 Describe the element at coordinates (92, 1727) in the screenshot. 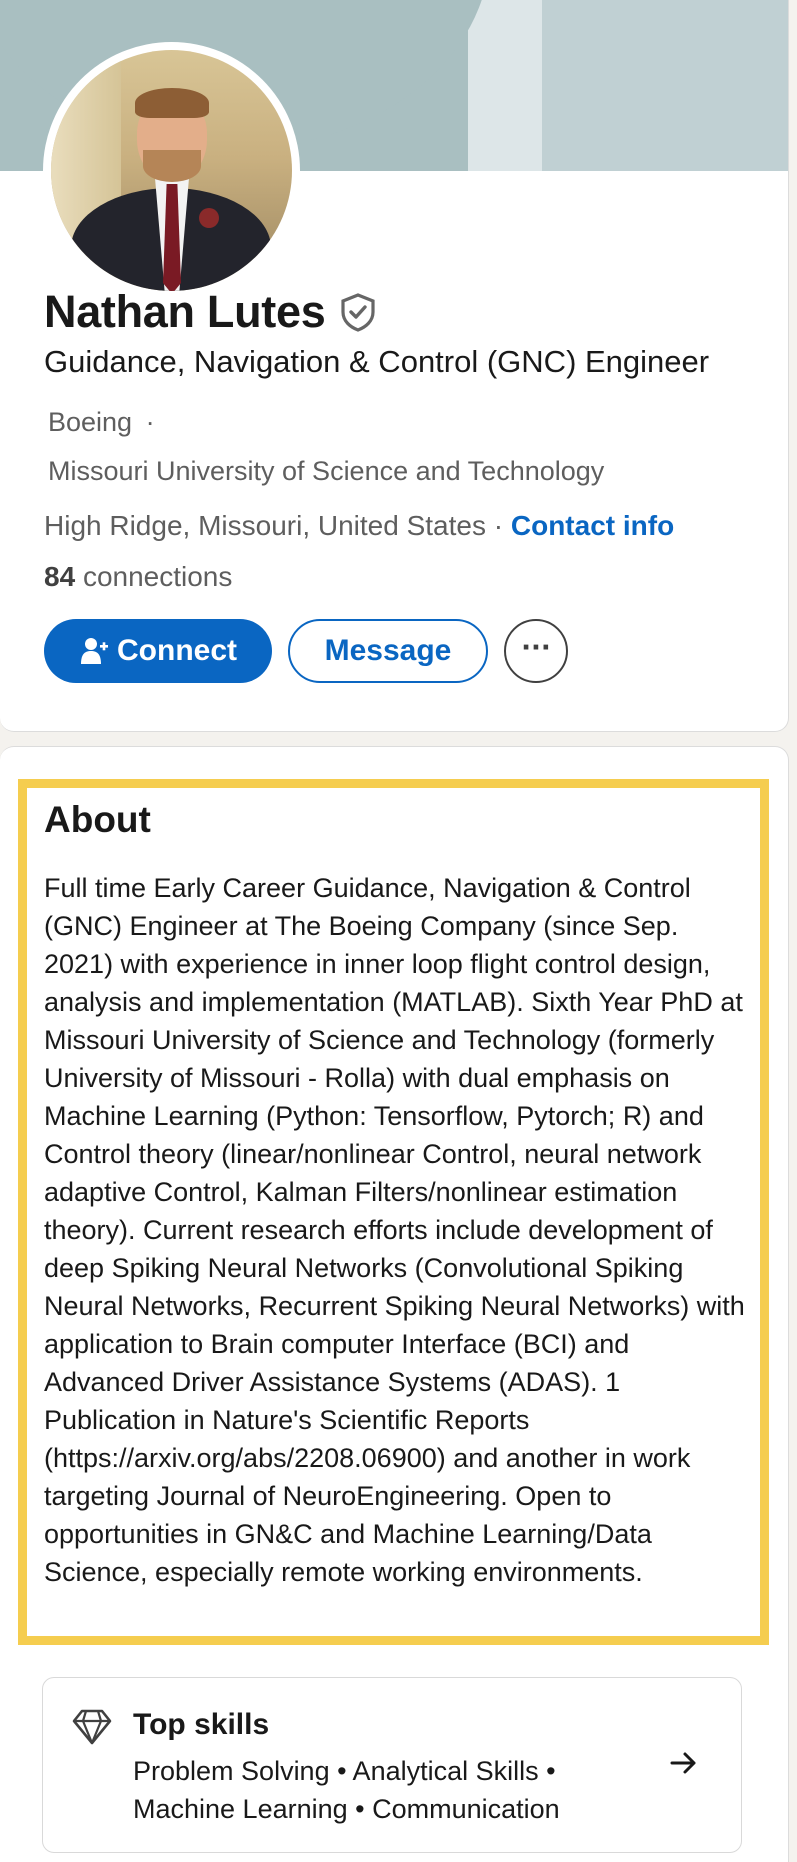

I see `diamond-icon` at that location.